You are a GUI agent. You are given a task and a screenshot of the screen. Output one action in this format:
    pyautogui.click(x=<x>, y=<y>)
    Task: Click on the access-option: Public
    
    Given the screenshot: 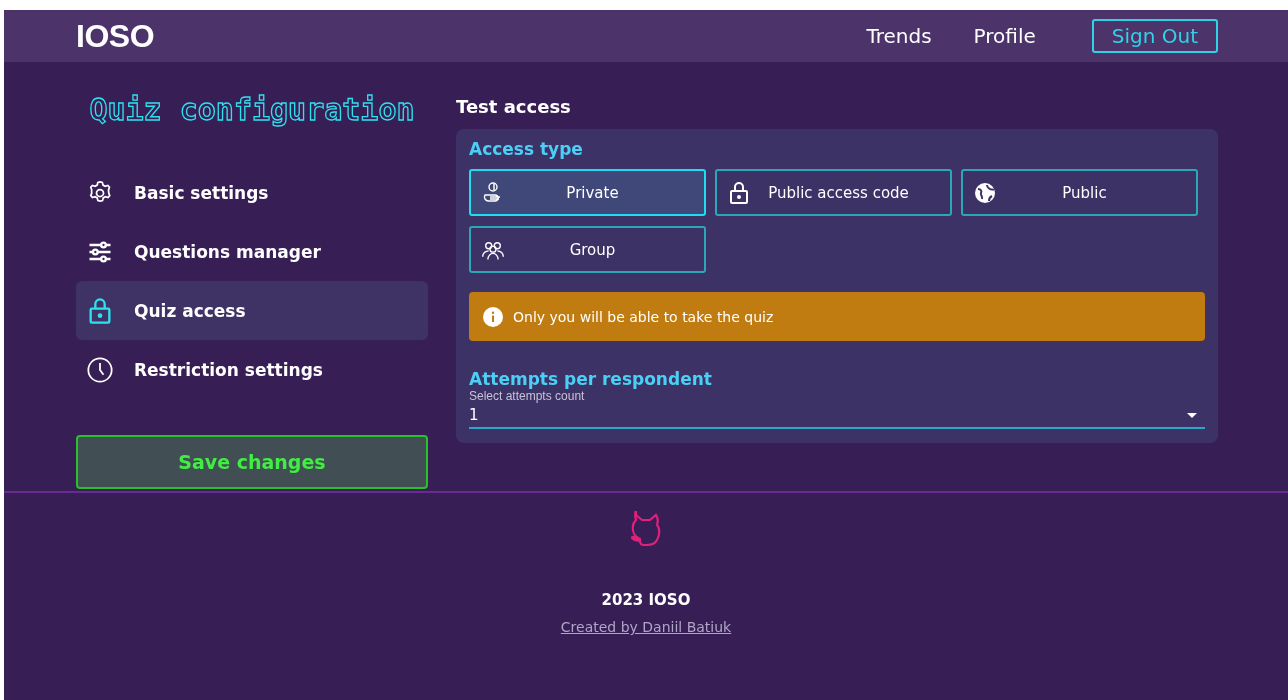 What is the action you would take?
    pyautogui.click(x=1079, y=192)
    